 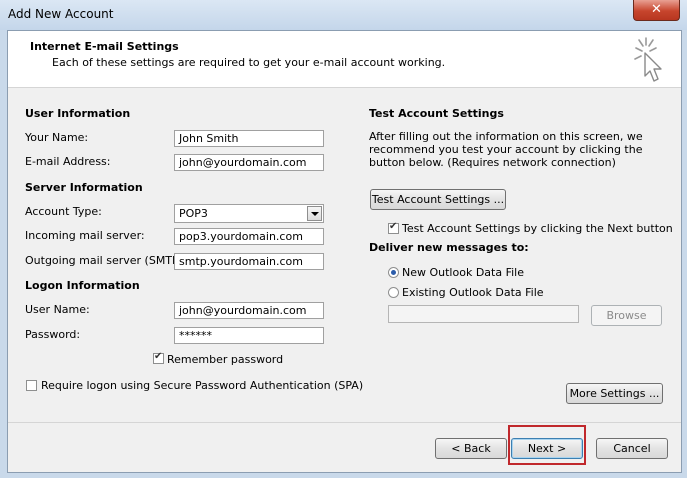 What do you see at coordinates (249, 138) in the screenshot?
I see `your-name-input: John Smith` at bounding box center [249, 138].